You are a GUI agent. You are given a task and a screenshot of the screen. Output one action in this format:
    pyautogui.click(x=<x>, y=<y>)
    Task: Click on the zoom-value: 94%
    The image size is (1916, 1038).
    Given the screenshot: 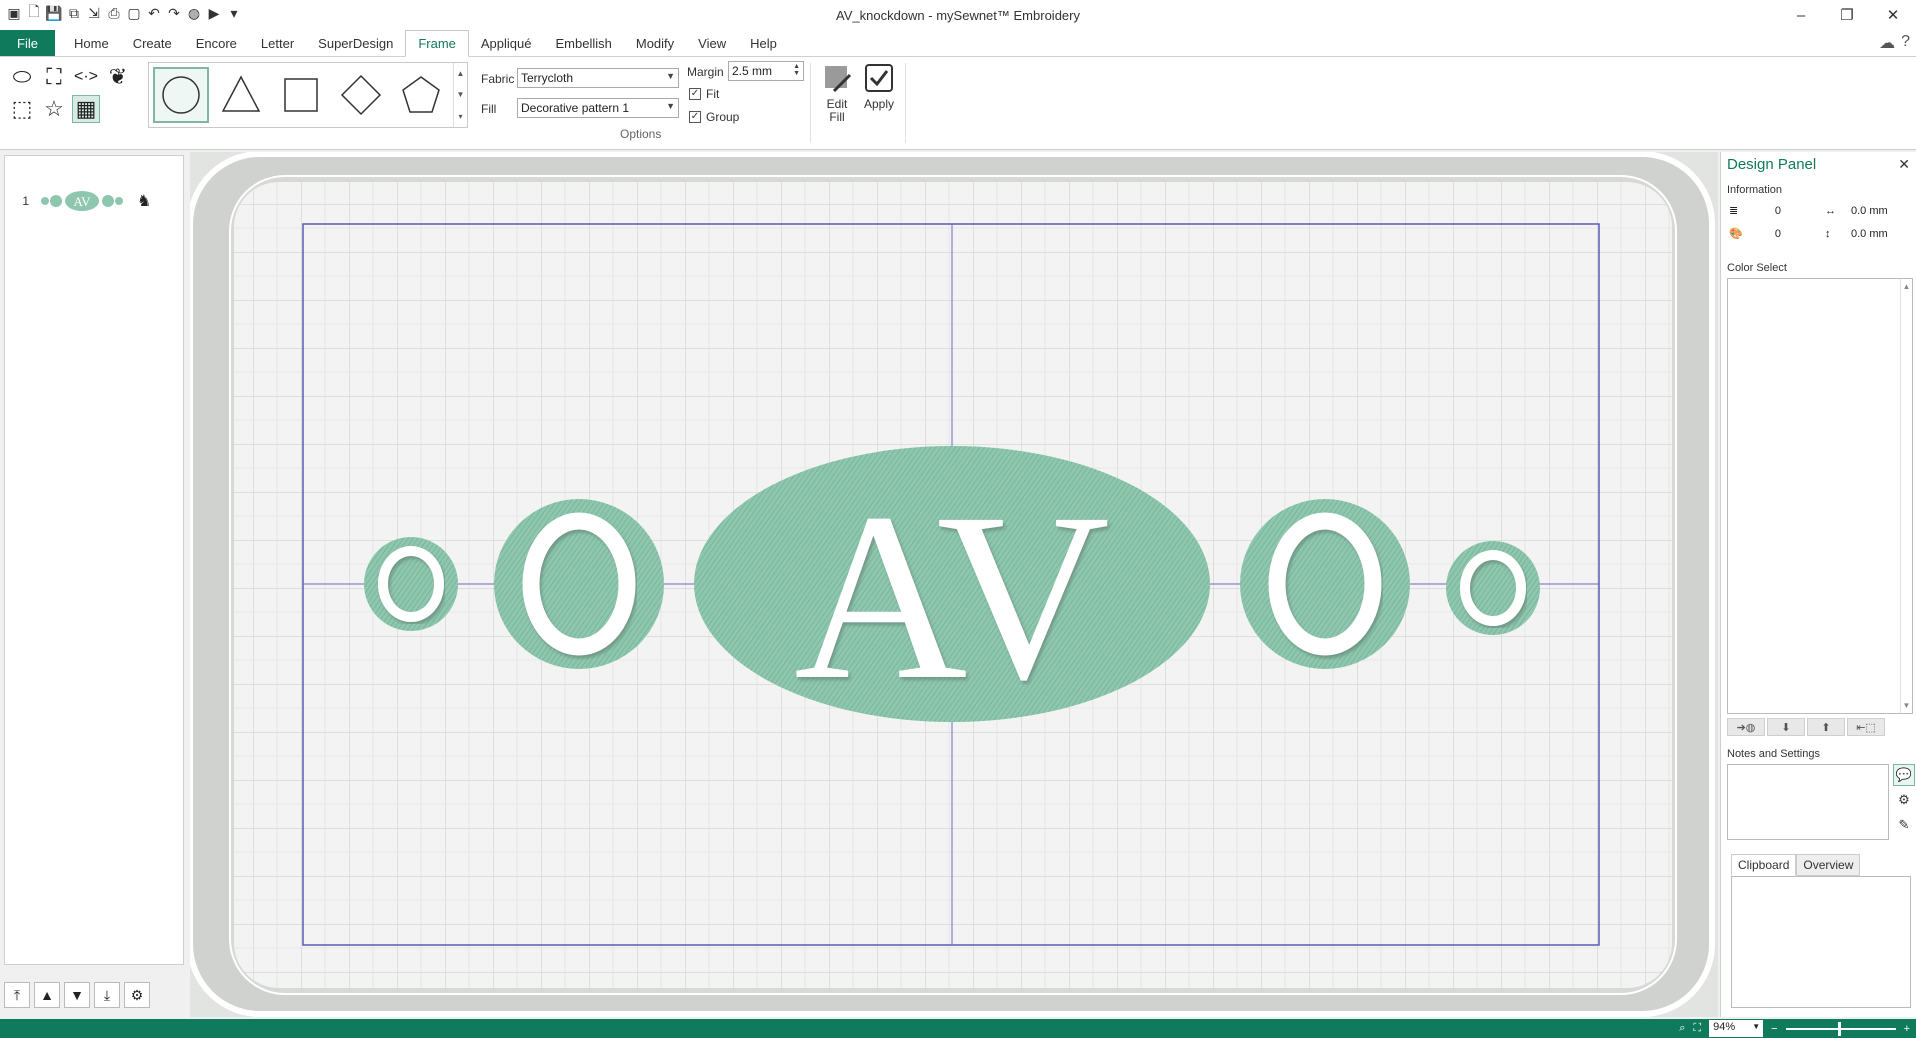 What is the action you would take?
    pyautogui.click(x=1724, y=1027)
    